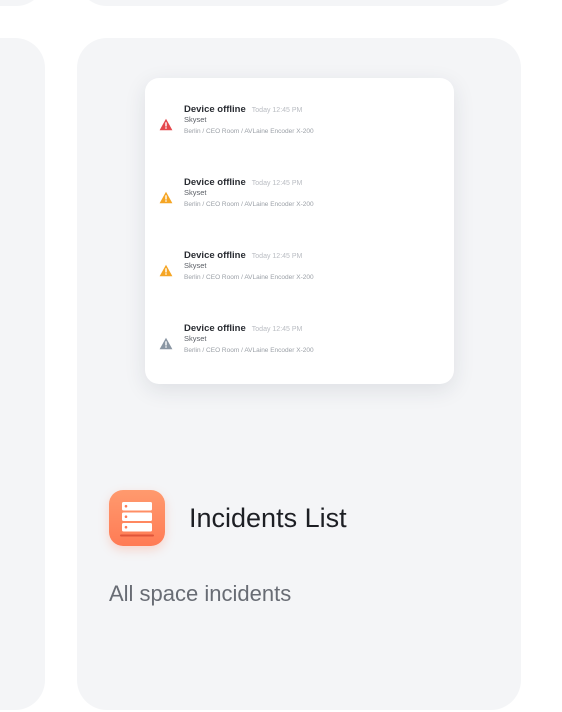  What do you see at coordinates (137, 518) in the screenshot?
I see `server-list-icon` at bounding box center [137, 518].